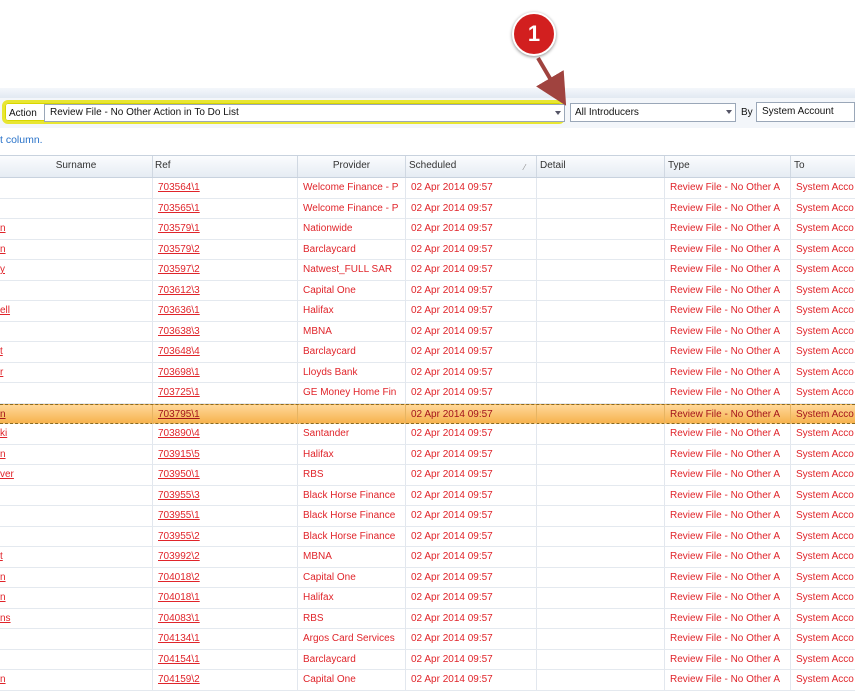  I want to click on column-header-detail: Detail, so click(601, 166).